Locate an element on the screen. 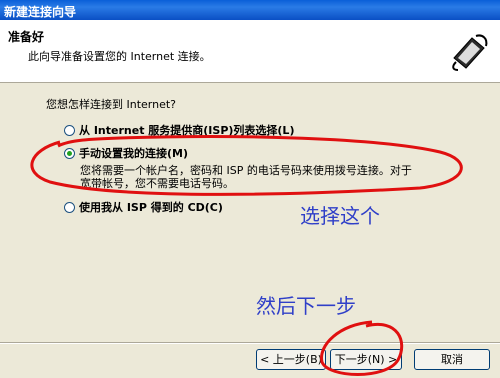 The height and width of the screenshot is (378, 500). next-button: 下一步(N) > is located at coordinates (366, 359).